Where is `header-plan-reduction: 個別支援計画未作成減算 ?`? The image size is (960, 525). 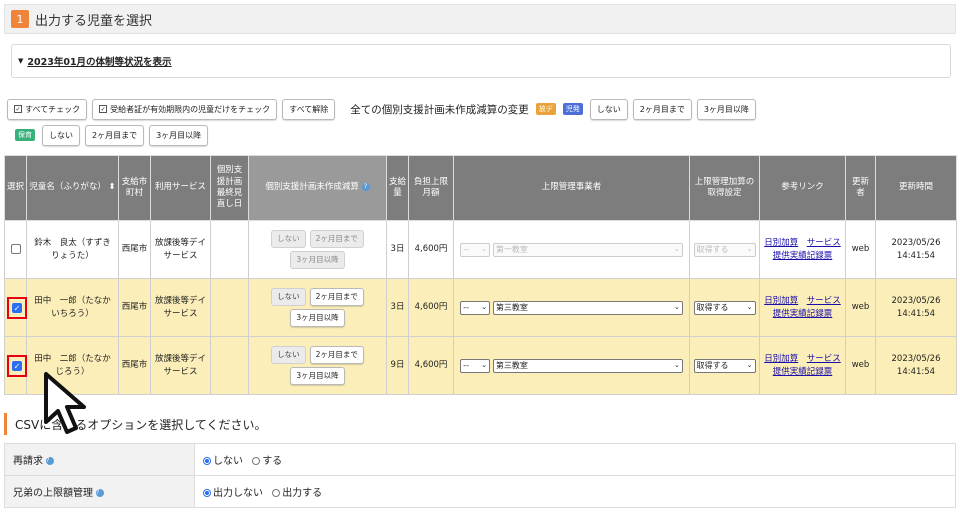
header-plan-reduction: 個別支援計画未作成減算 ? is located at coordinates (317, 188).